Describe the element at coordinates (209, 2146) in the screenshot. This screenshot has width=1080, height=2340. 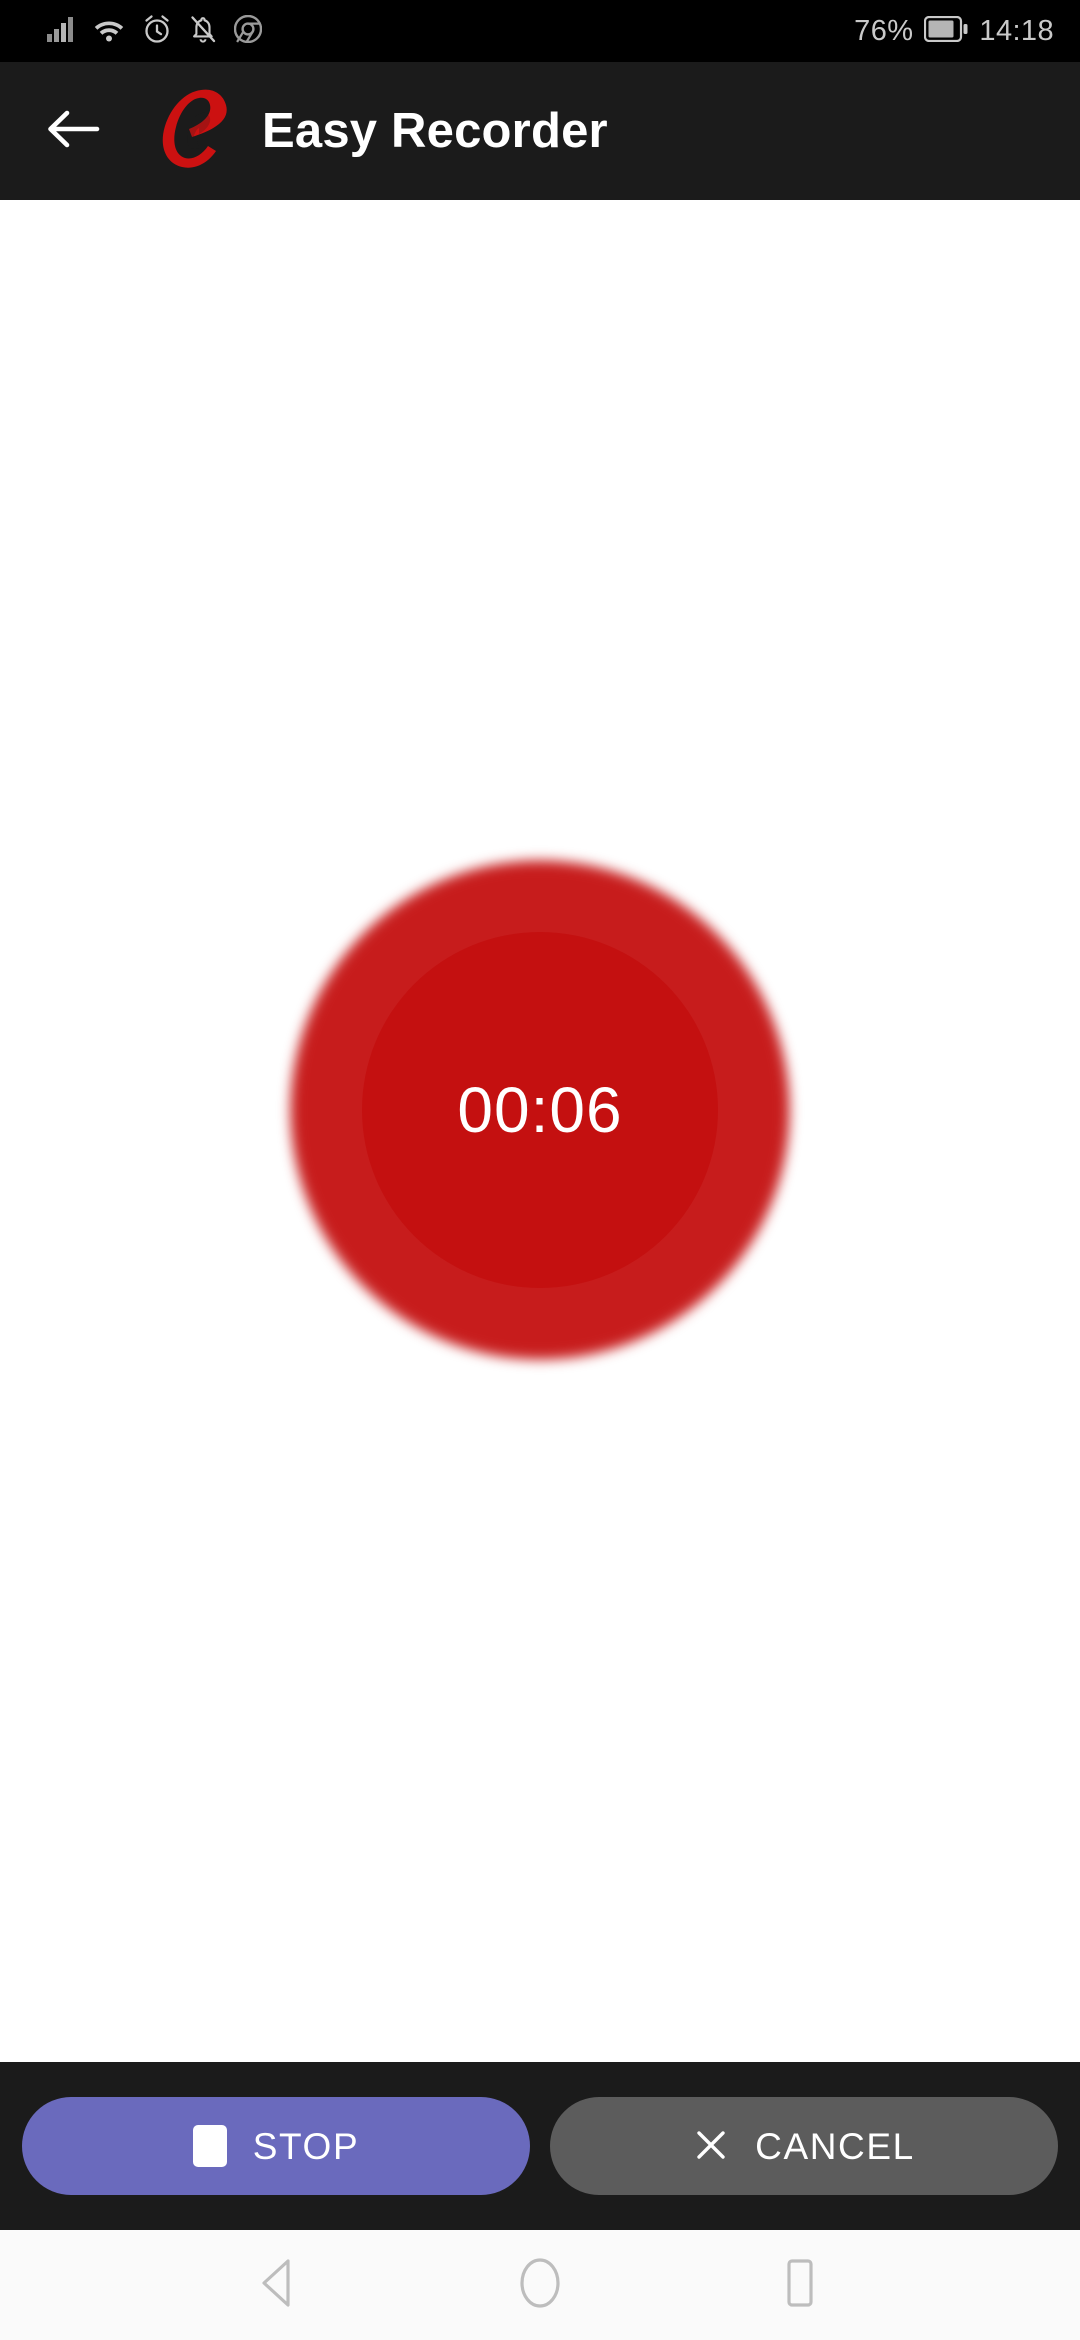
I see `stop-square-icon` at that location.